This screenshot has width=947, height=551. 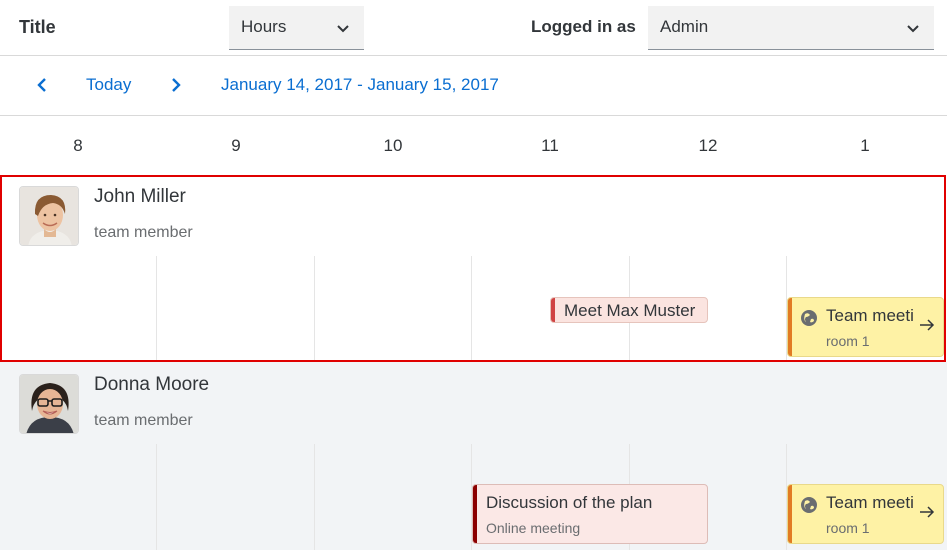 What do you see at coordinates (42, 85) in the screenshot?
I see `chevron-left-icon` at bounding box center [42, 85].